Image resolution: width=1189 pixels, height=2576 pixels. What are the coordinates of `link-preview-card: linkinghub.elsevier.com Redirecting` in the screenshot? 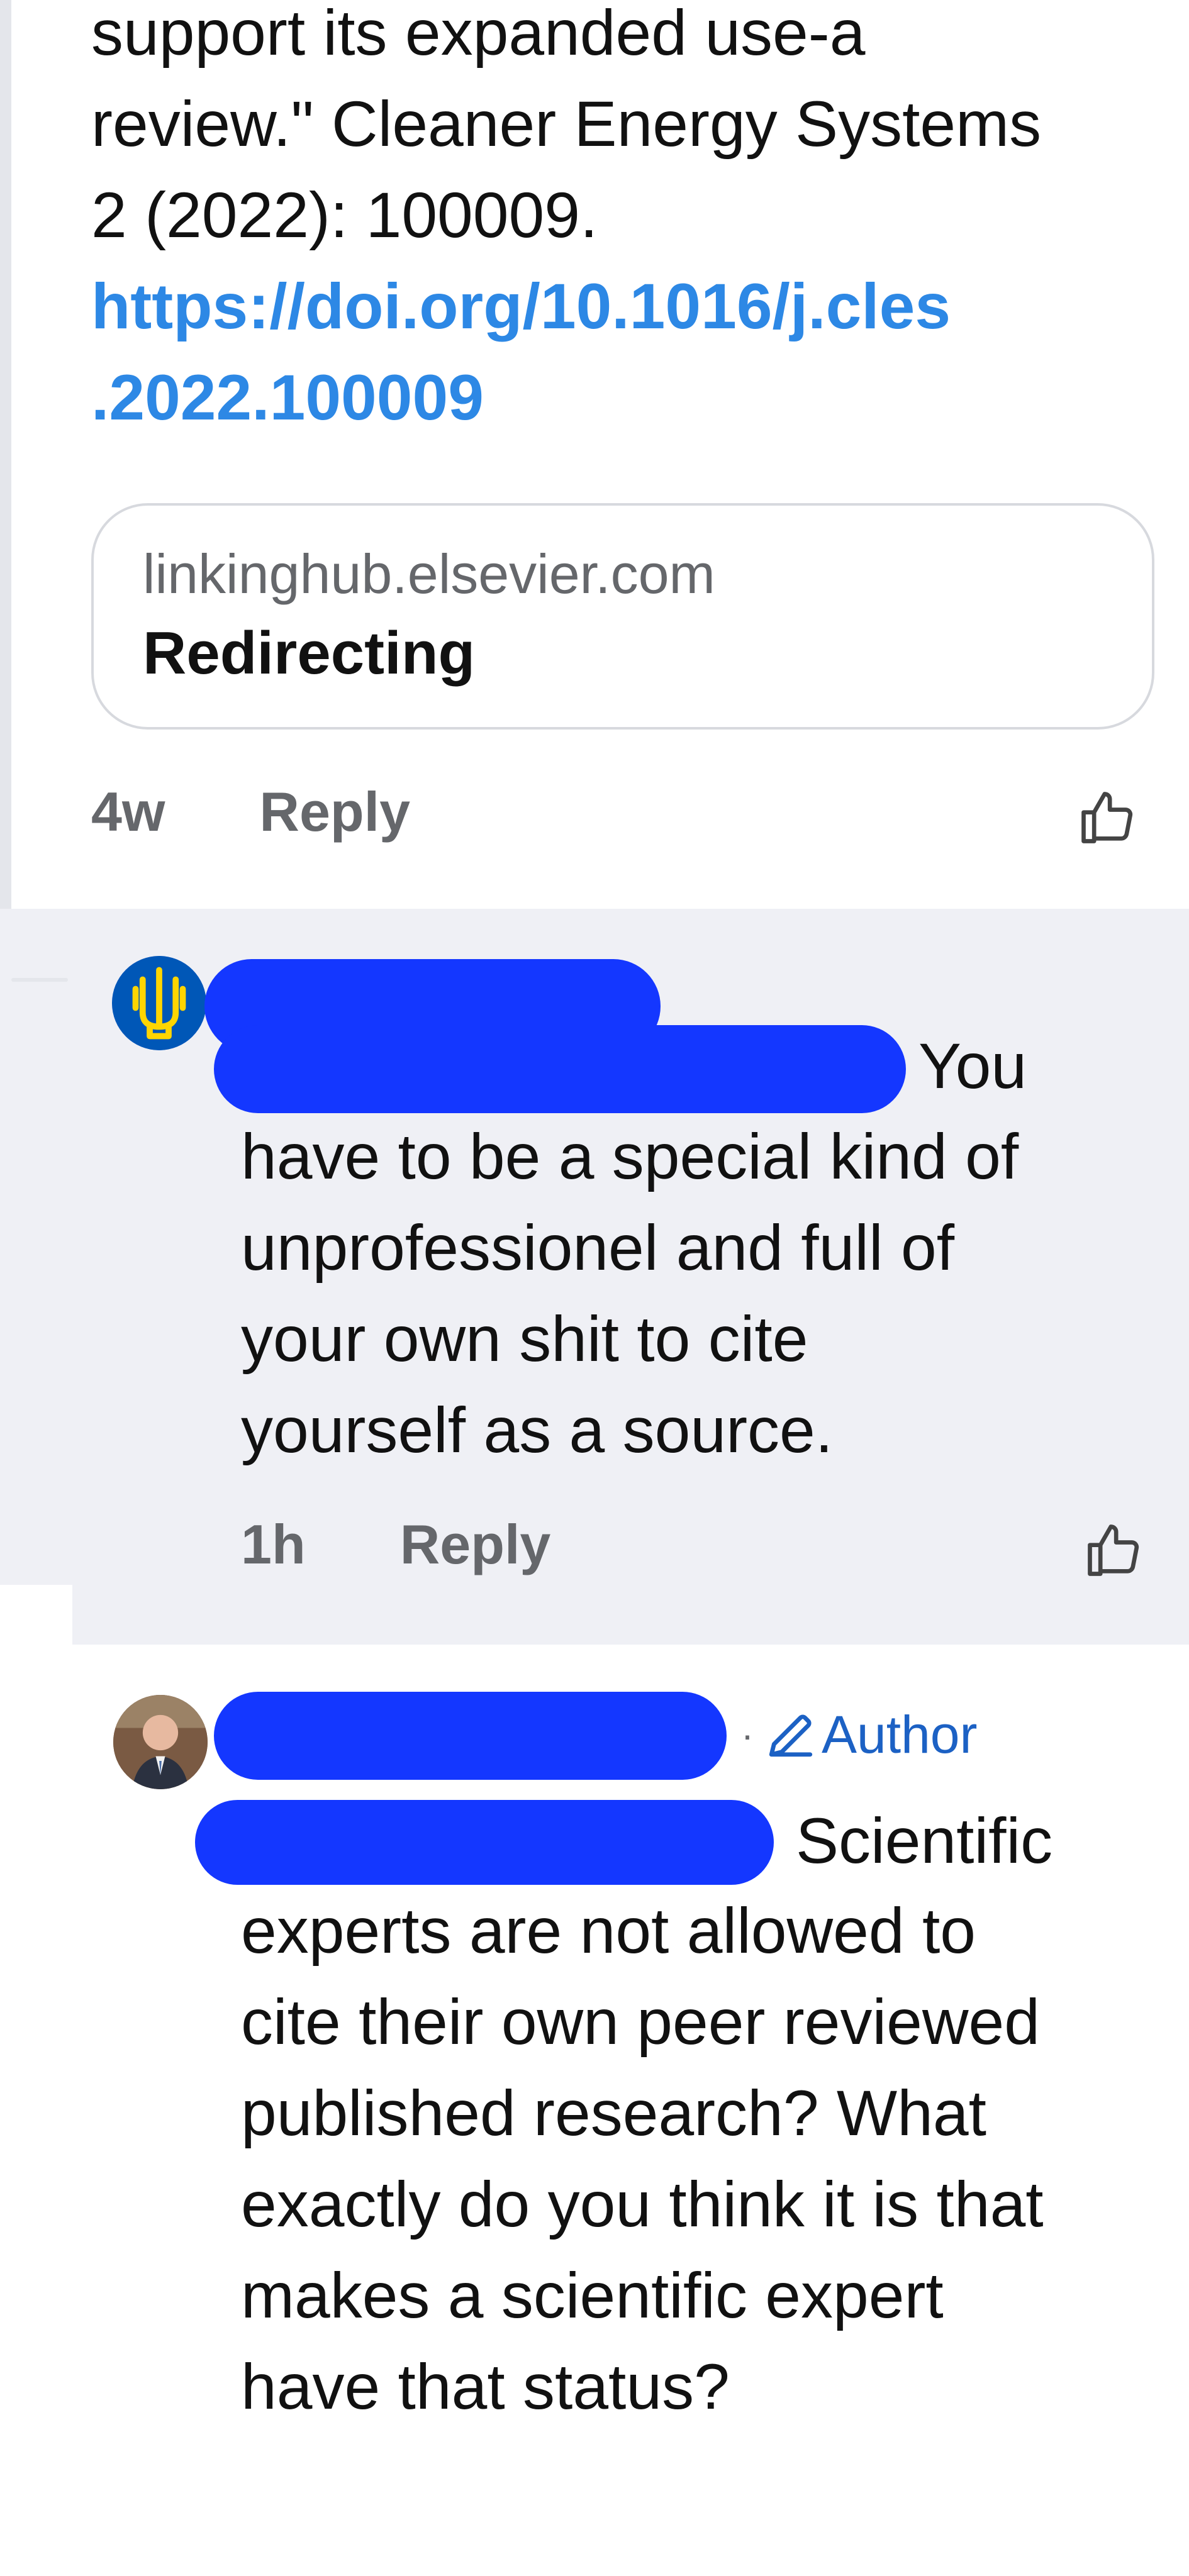 It's located at (622, 616).